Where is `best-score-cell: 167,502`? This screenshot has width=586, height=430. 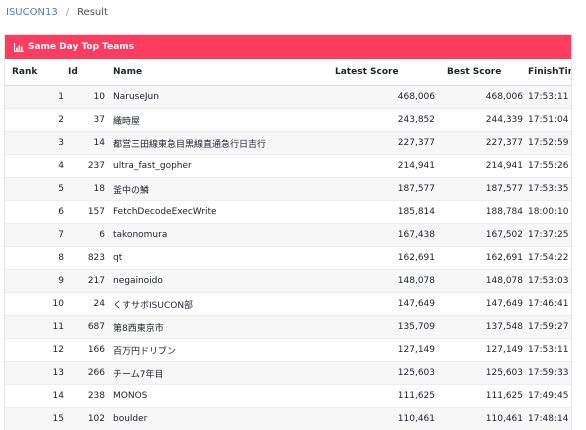 best-score-cell: 167,502 is located at coordinates (479, 235).